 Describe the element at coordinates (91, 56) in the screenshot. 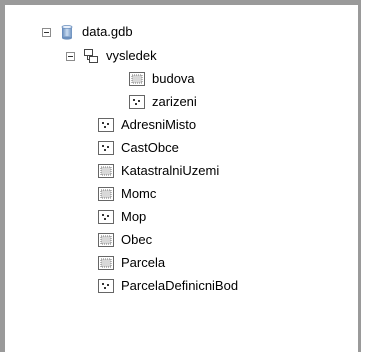

I see `feature-dataset-icon` at that location.